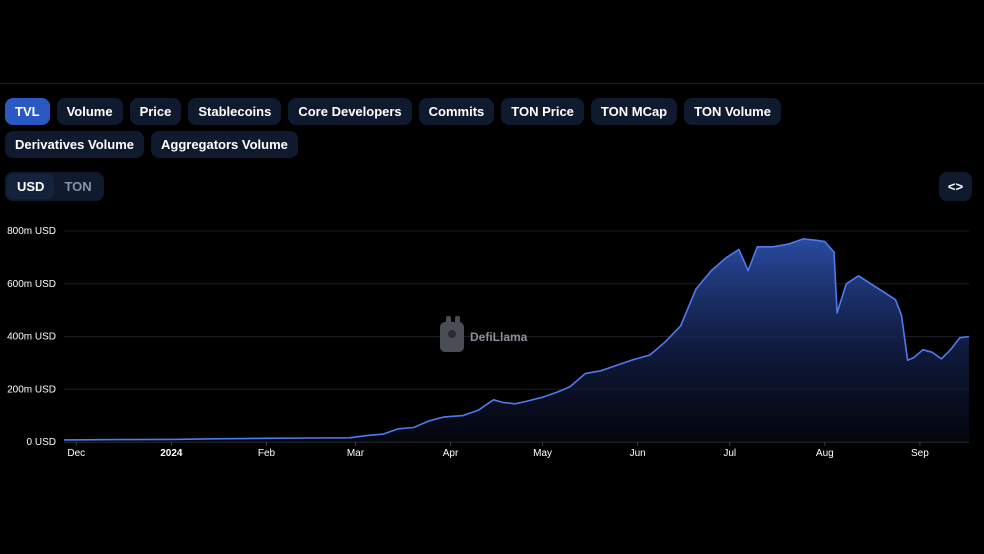 Image resolution: width=984 pixels, height=554 pixels. Describe the element at coordinates (732, 111) in the screenshot. I see `metric-tab-ton-volume: TON Volume` at that location.